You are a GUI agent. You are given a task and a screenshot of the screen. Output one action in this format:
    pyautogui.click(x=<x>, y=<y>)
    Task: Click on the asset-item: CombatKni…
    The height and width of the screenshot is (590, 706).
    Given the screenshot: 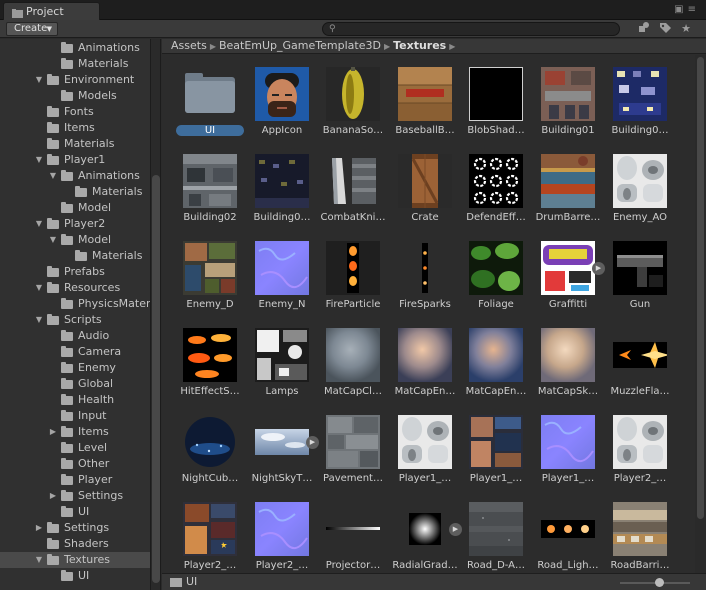 What is the action you would take?
    pyautogui.click(x=353, y=197)
    